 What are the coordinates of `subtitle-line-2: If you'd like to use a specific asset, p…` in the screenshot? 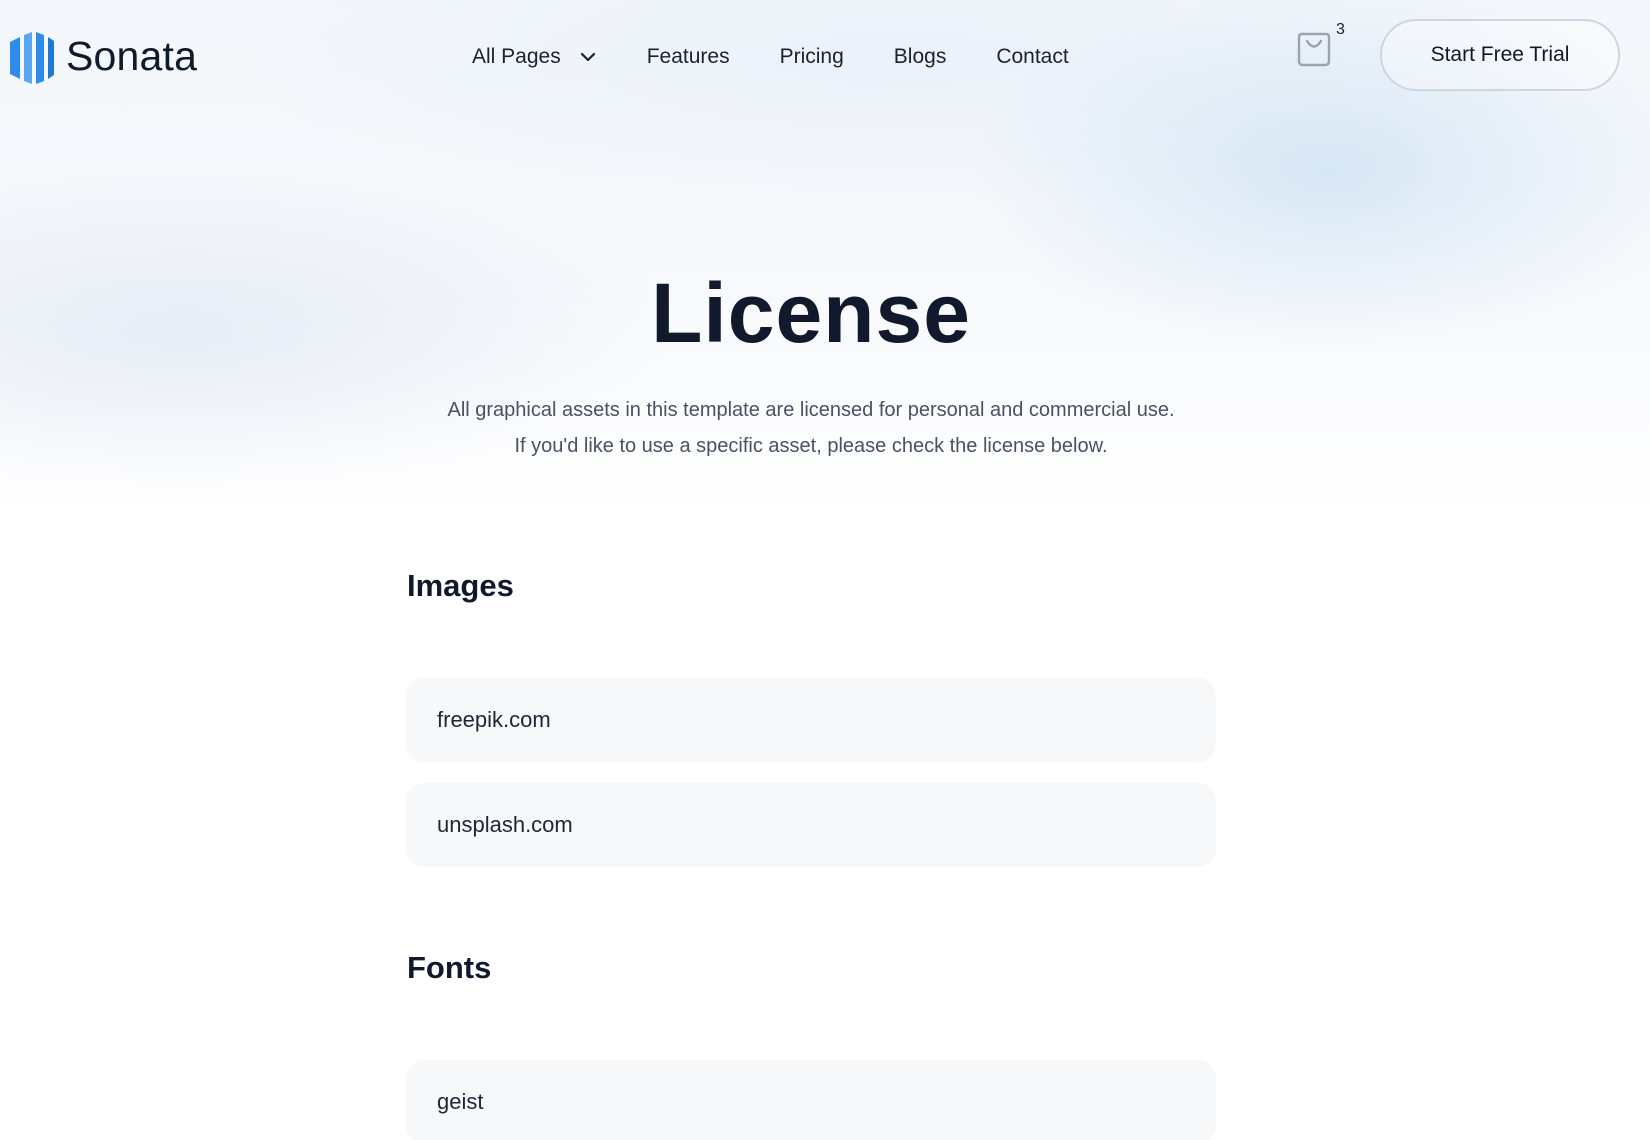 It's located at (811, 446).